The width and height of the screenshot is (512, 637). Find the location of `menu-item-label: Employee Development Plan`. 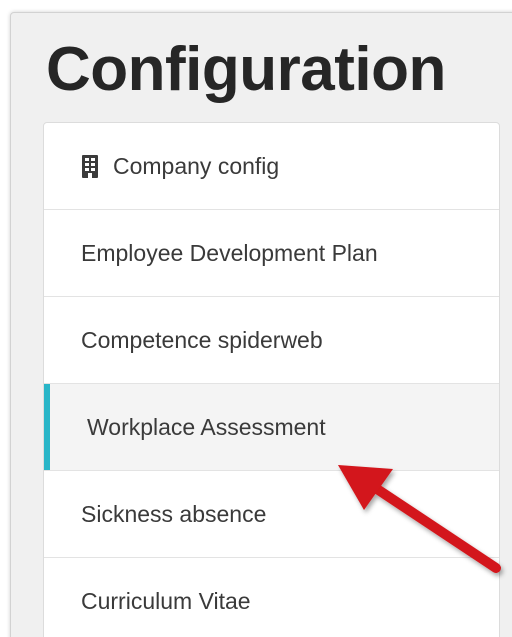

menu-item-label: Employee Development Plan is located at coordinates (229, 252).